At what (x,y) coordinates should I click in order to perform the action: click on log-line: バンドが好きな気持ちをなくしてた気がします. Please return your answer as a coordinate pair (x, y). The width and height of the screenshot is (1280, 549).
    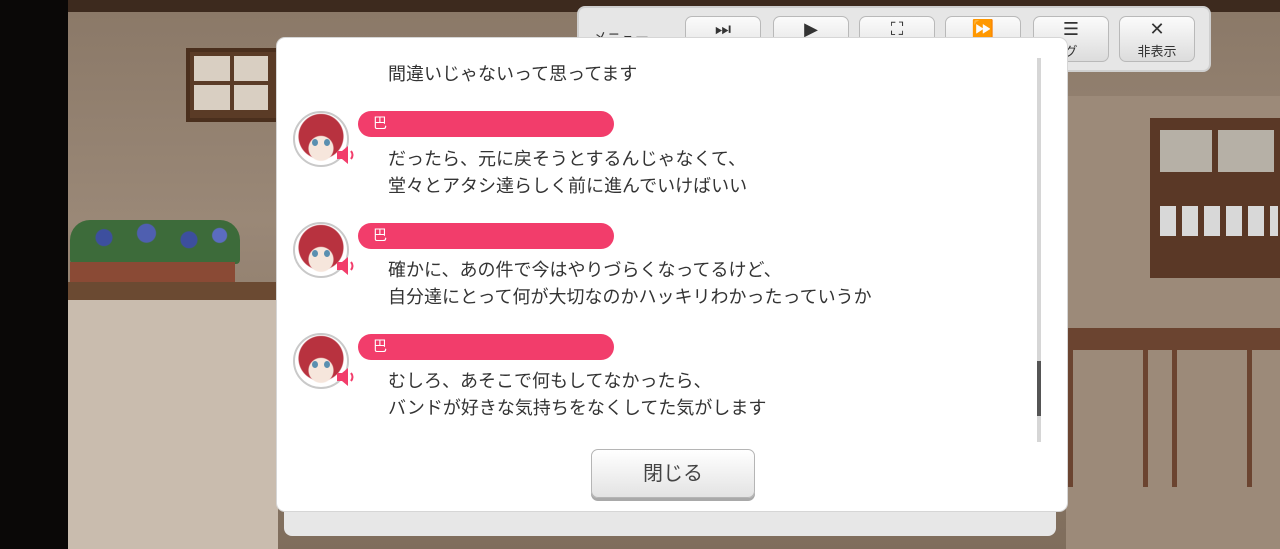
    Looking at the image, I should click on (577, 408).